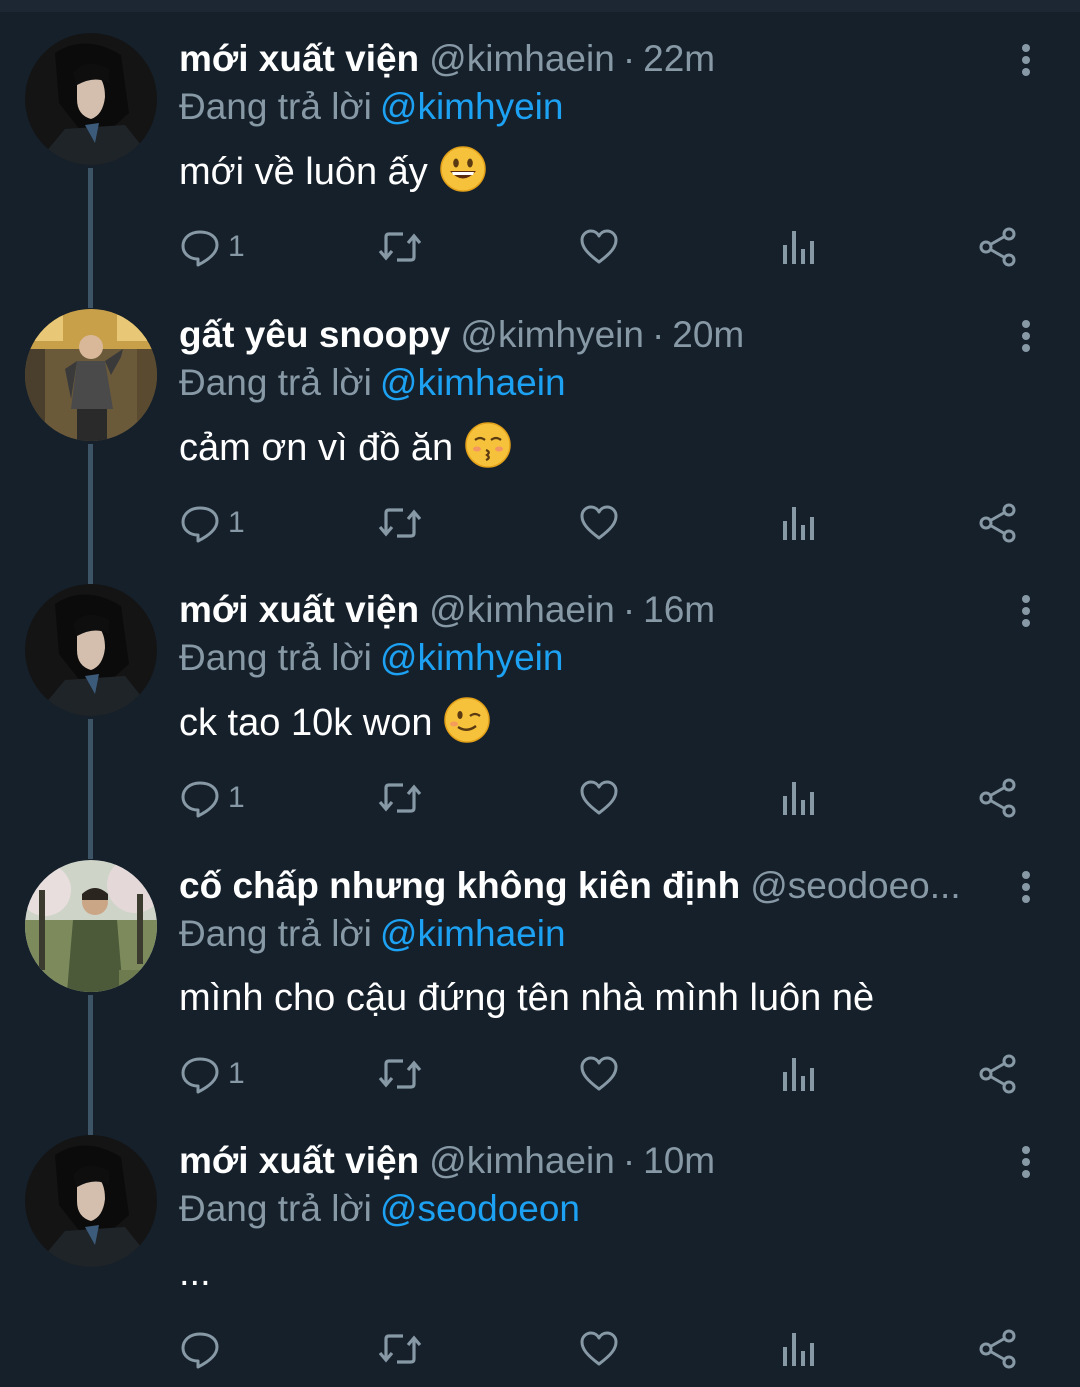  Describe the element at coordinates (679, 1160) in the screenshot. I see `timestamp: 10m` at that location.